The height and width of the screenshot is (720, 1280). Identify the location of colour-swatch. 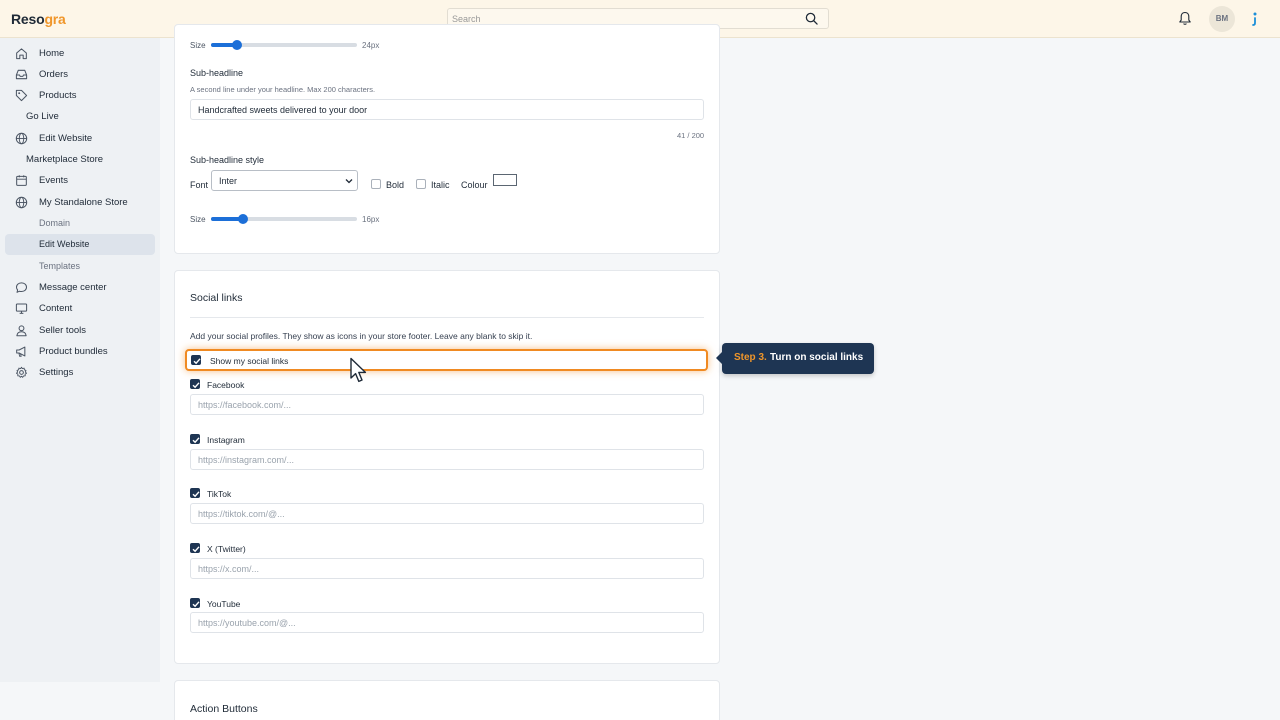
(505, 180).